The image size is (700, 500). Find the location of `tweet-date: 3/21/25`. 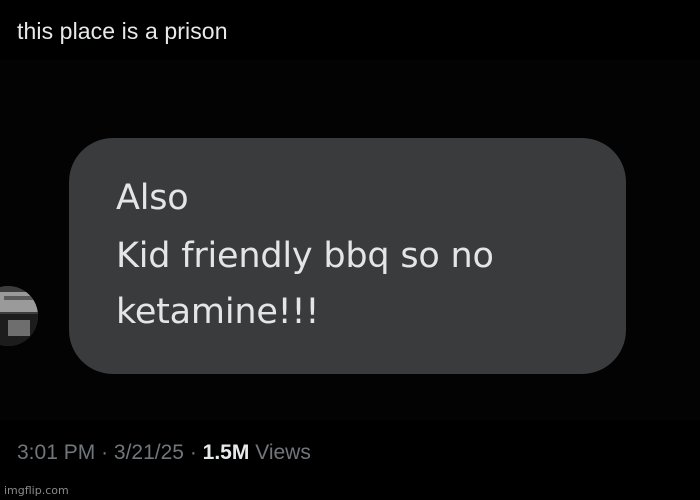

tweet-date: 3/21/25 is located at coordinates (149, 452).